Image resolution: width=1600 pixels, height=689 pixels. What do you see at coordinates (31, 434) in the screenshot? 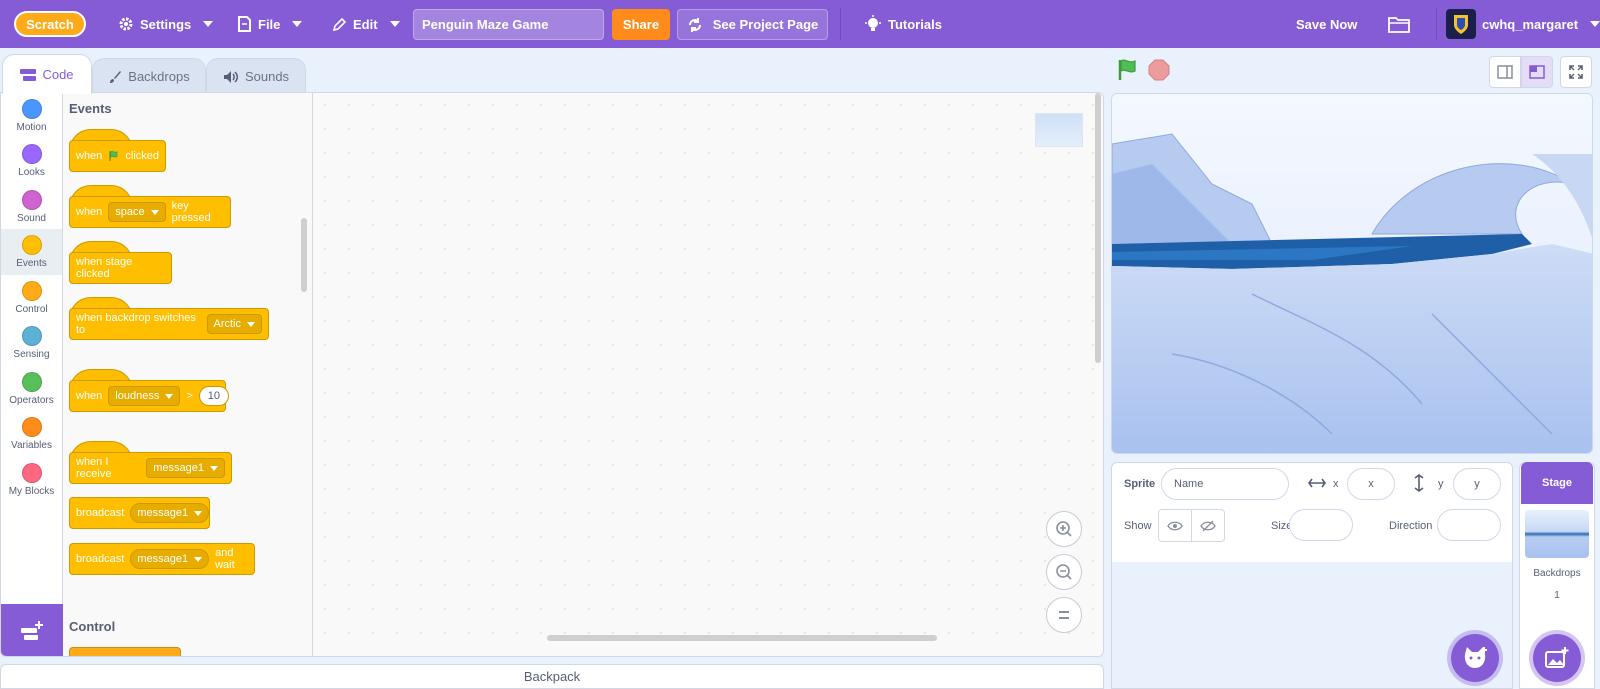
I see `category-variables: Variables` at bounding box center [31, 434].